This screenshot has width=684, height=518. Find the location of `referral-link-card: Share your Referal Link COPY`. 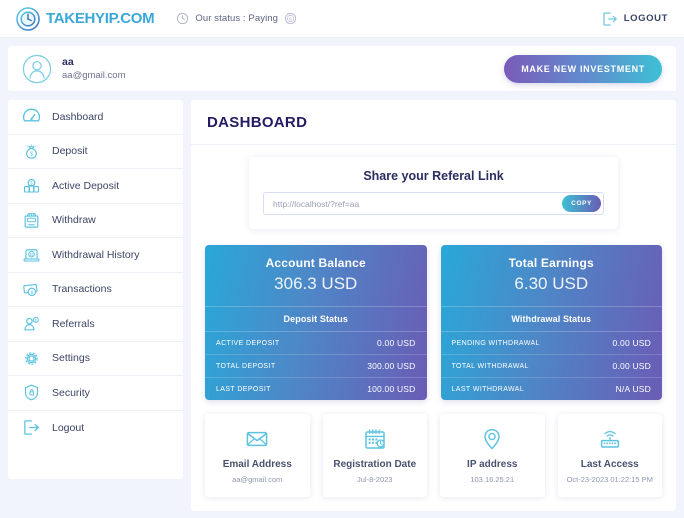

referral-link-card: Share your Referal Link COPY is located at coordinates (433, 193).